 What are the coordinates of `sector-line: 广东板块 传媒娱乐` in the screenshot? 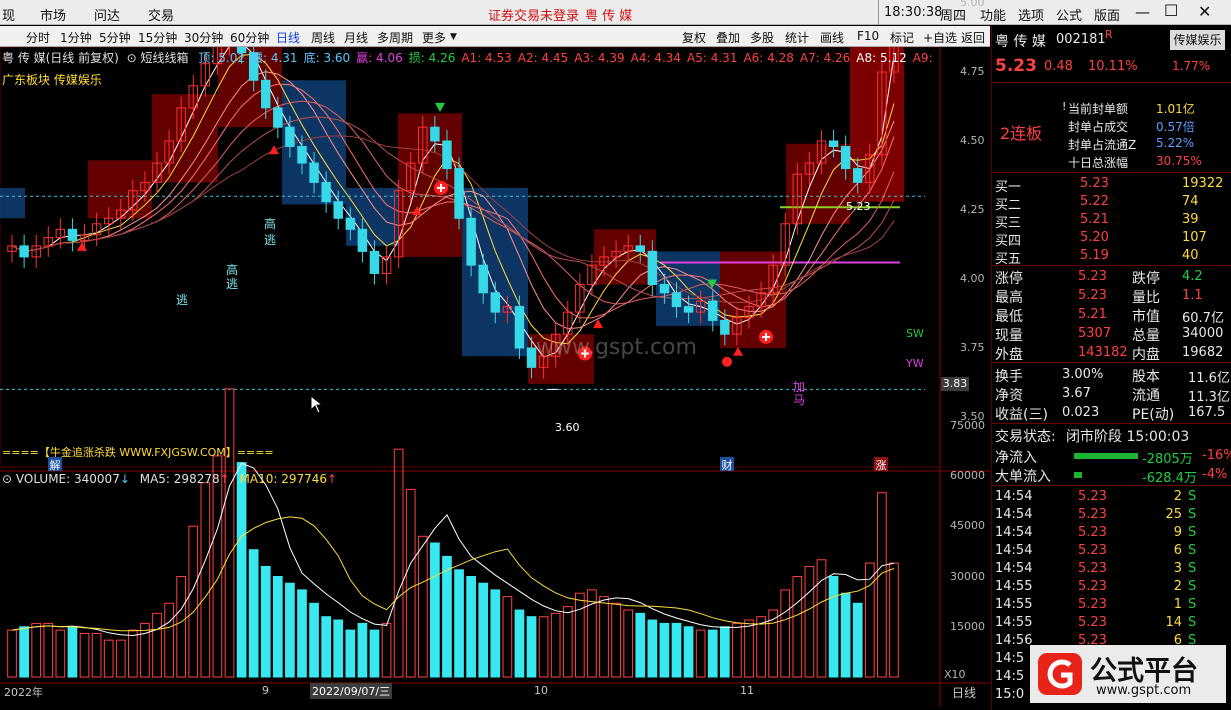 It's located at (52, 79).